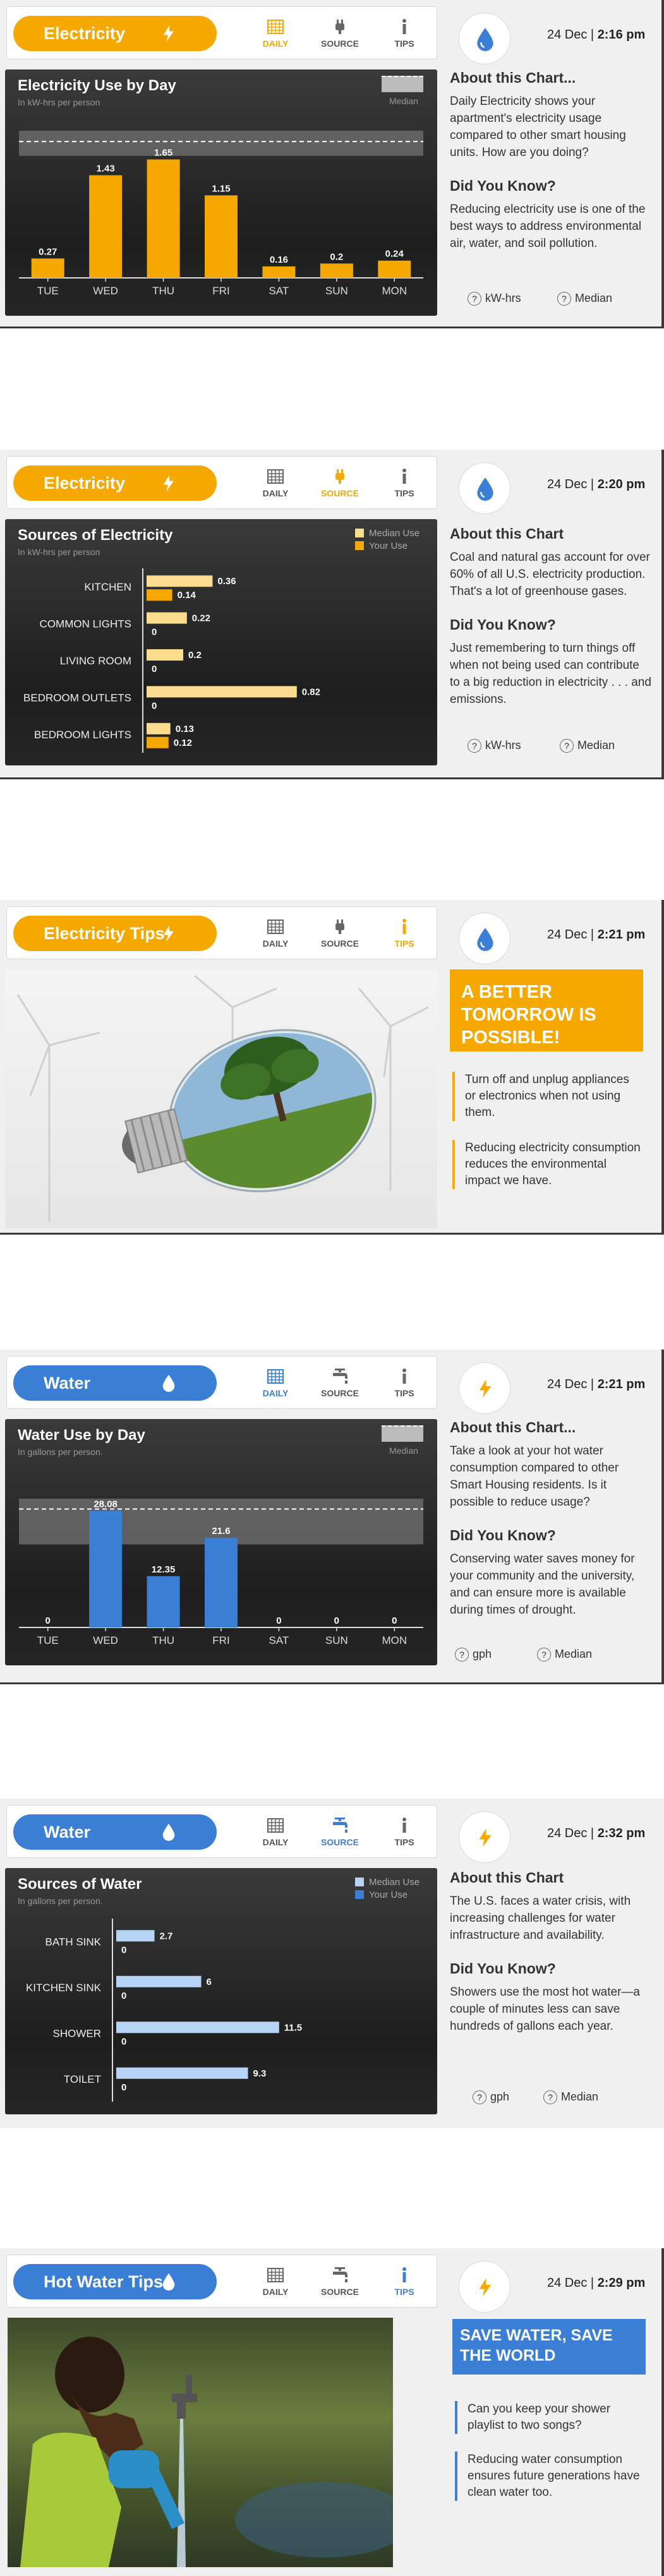 This screenshot has height=2576, width=664. I want to click on mode-pill: Electricity Tips, so click(115, 933).